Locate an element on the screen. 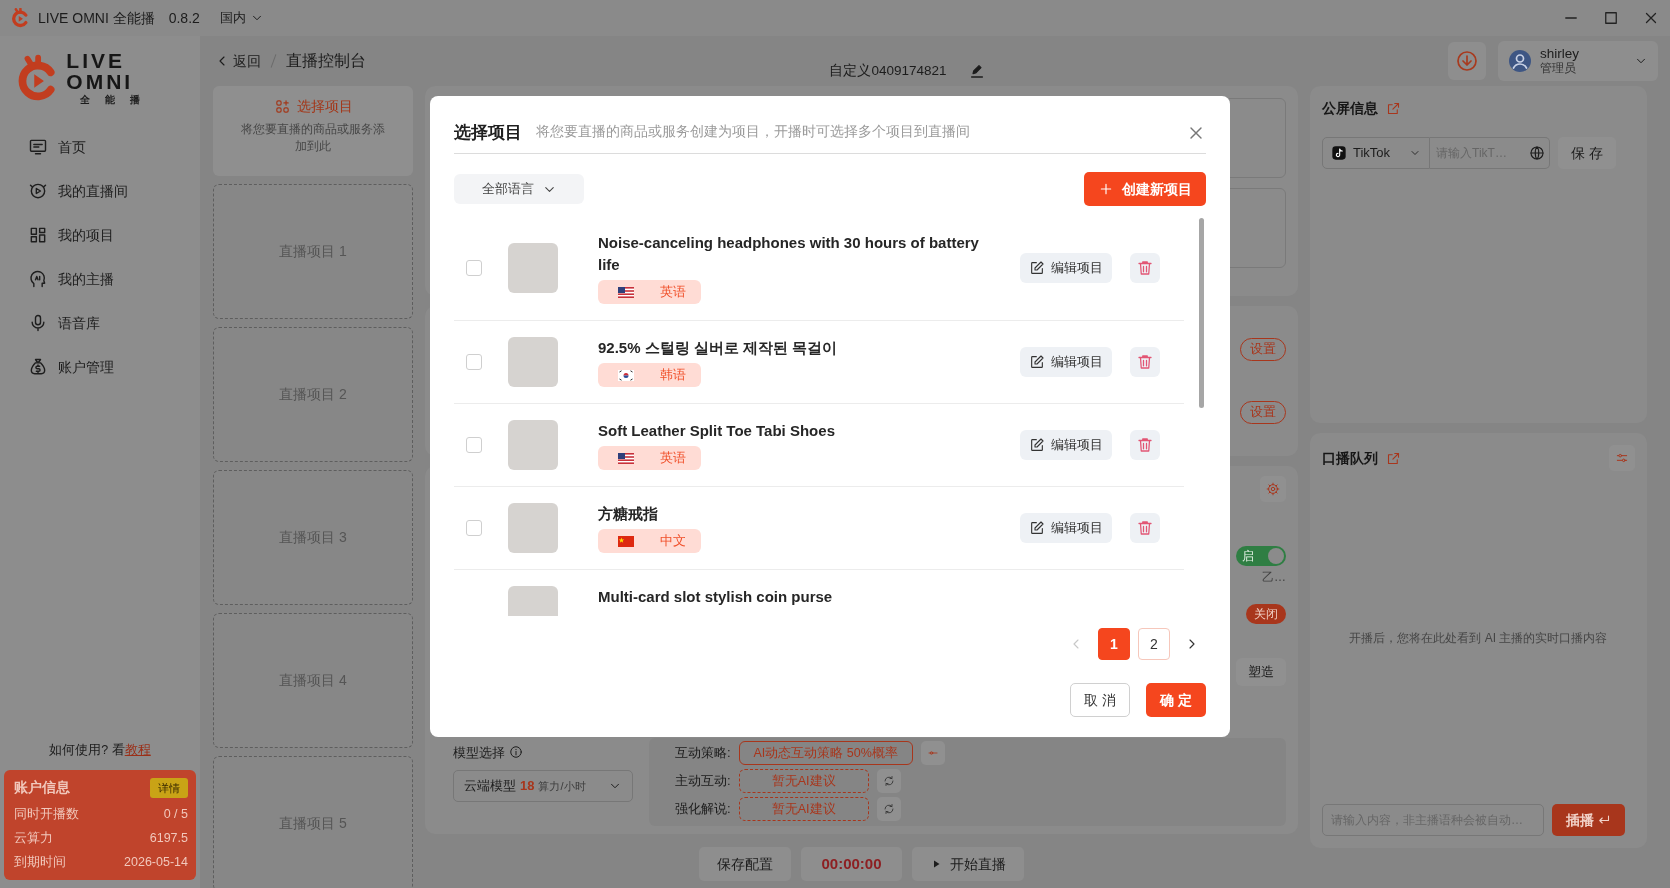  language-dropdown: 全部语言 is located at coordinates (519, 189).